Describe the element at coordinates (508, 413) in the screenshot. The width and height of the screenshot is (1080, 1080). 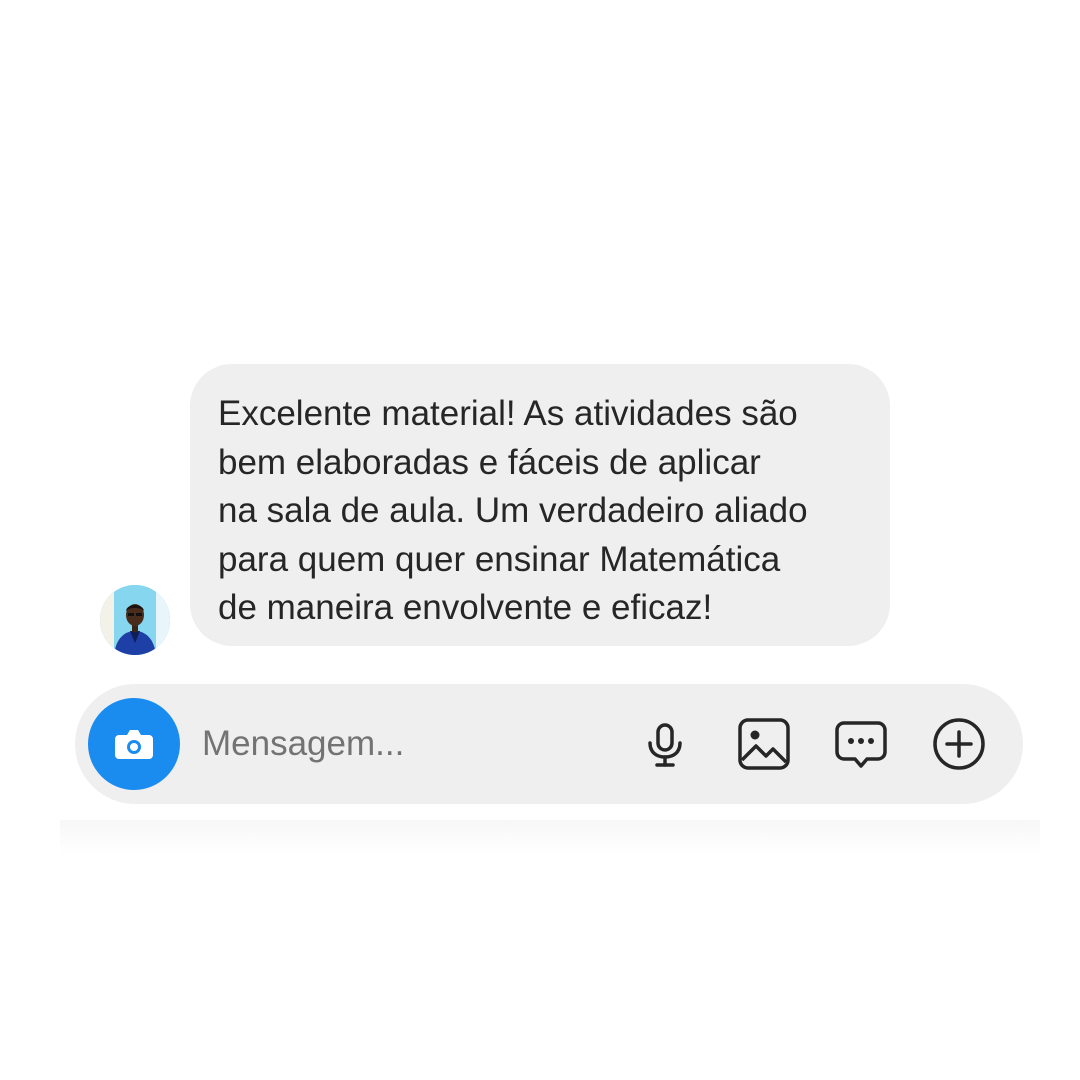
I see `message-line: Excelente material! As atividades são` at that location.